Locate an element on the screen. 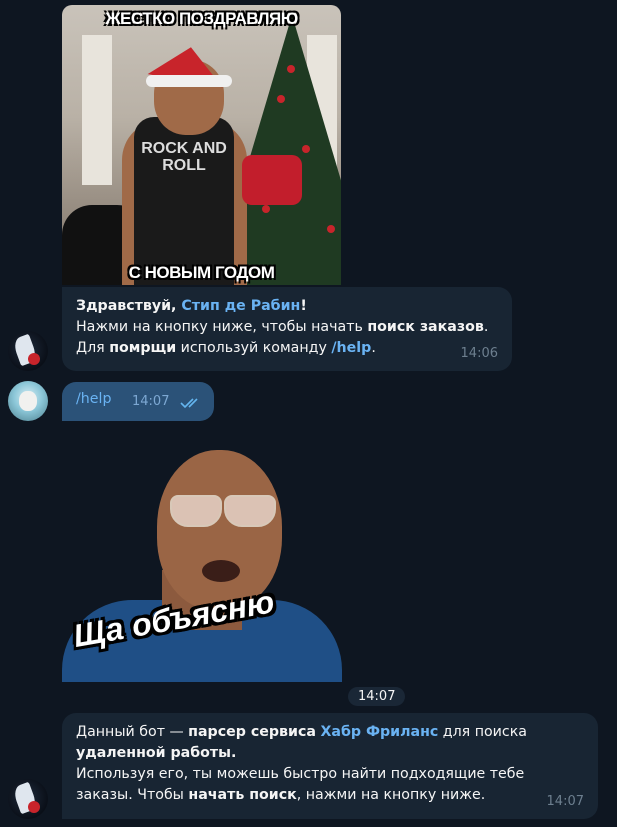 The height and width of the screenshot is (827, 617). text-fragment: для поиска is located at coordinates (482, 732).